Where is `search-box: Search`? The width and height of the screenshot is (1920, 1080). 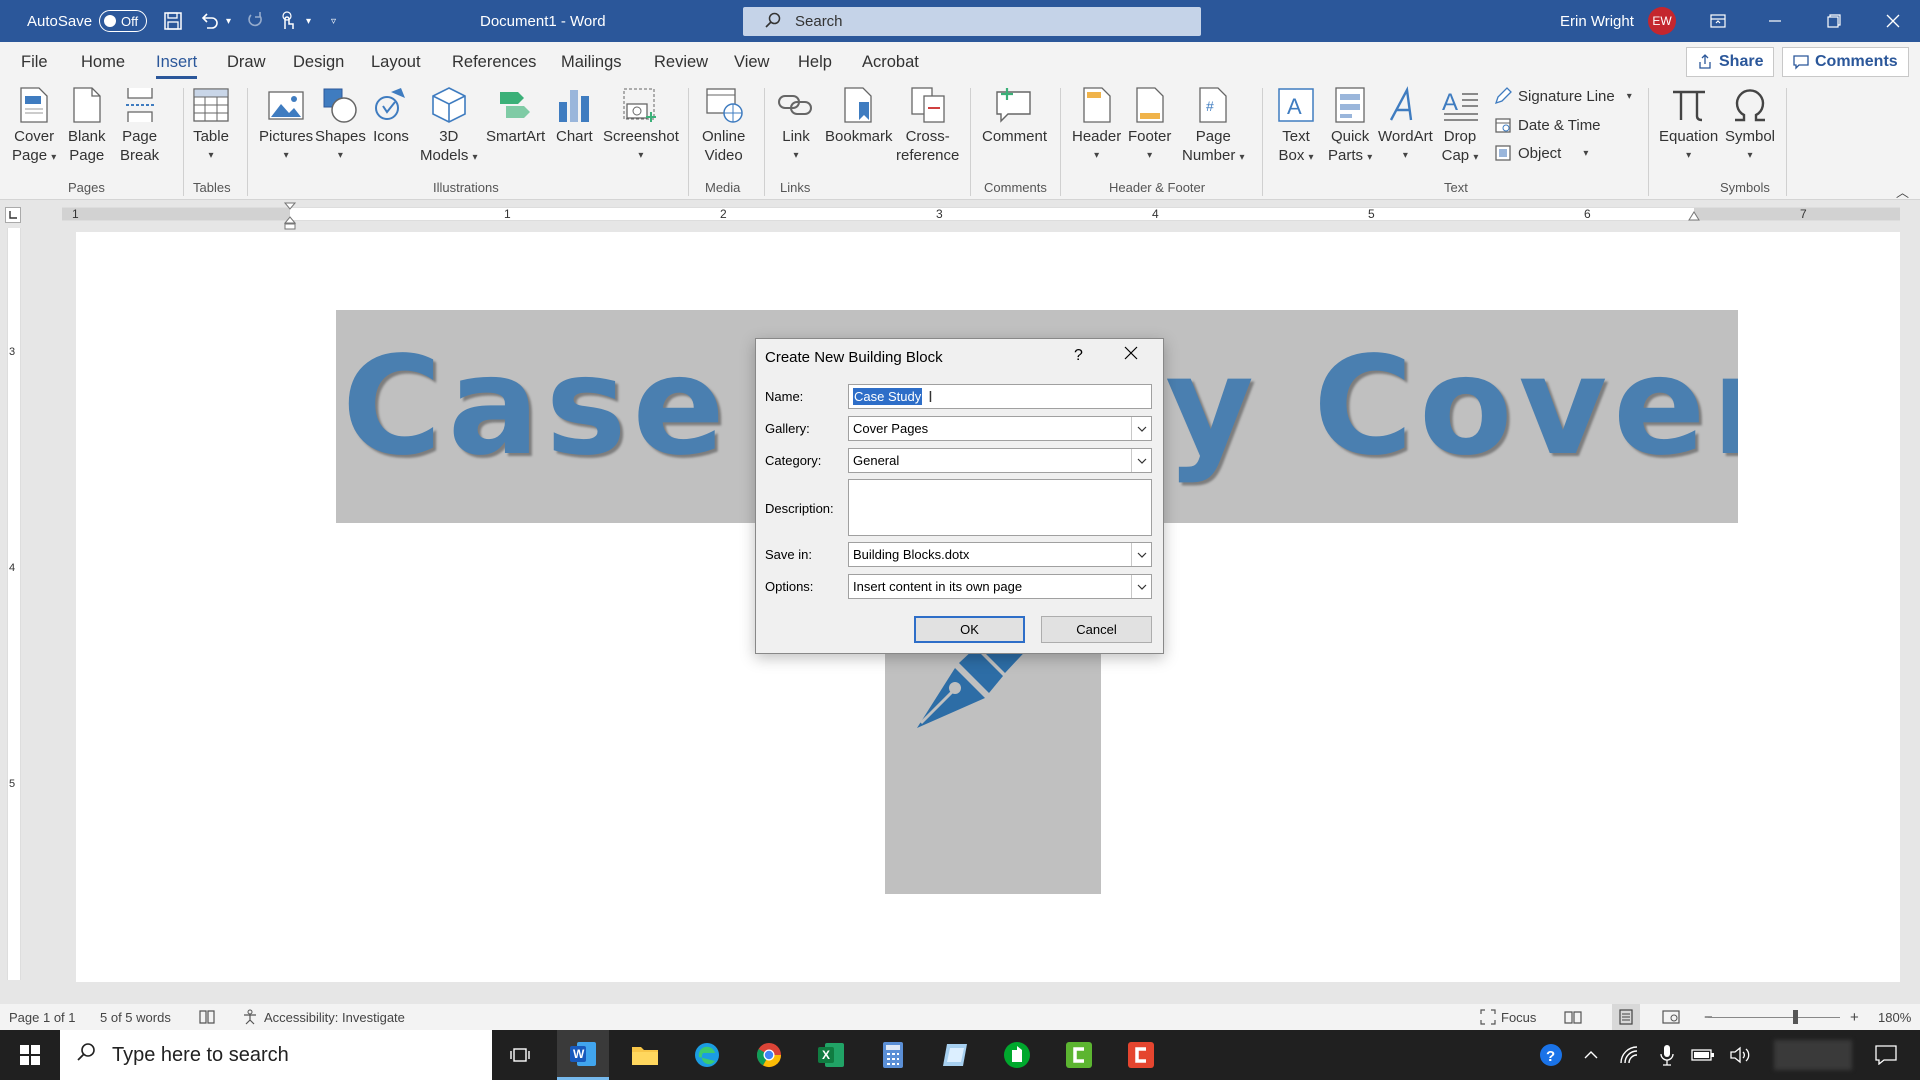 search-box: Search is located at coordinates (972, 21).